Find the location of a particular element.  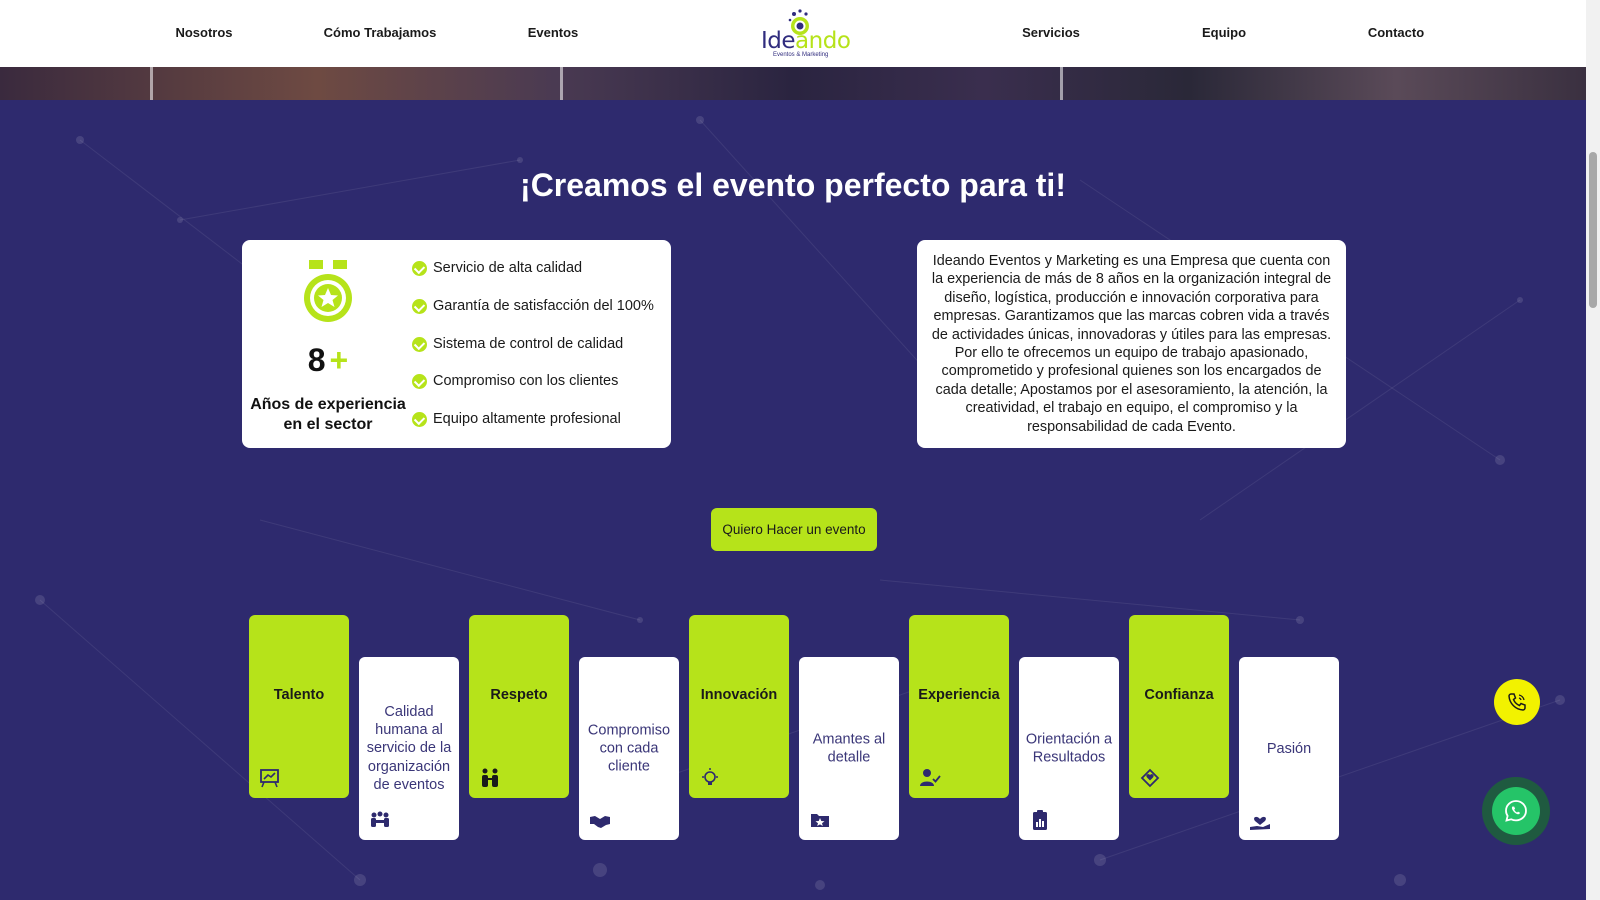

clipboard-chart-icon is located at coordinates (1040, 820).